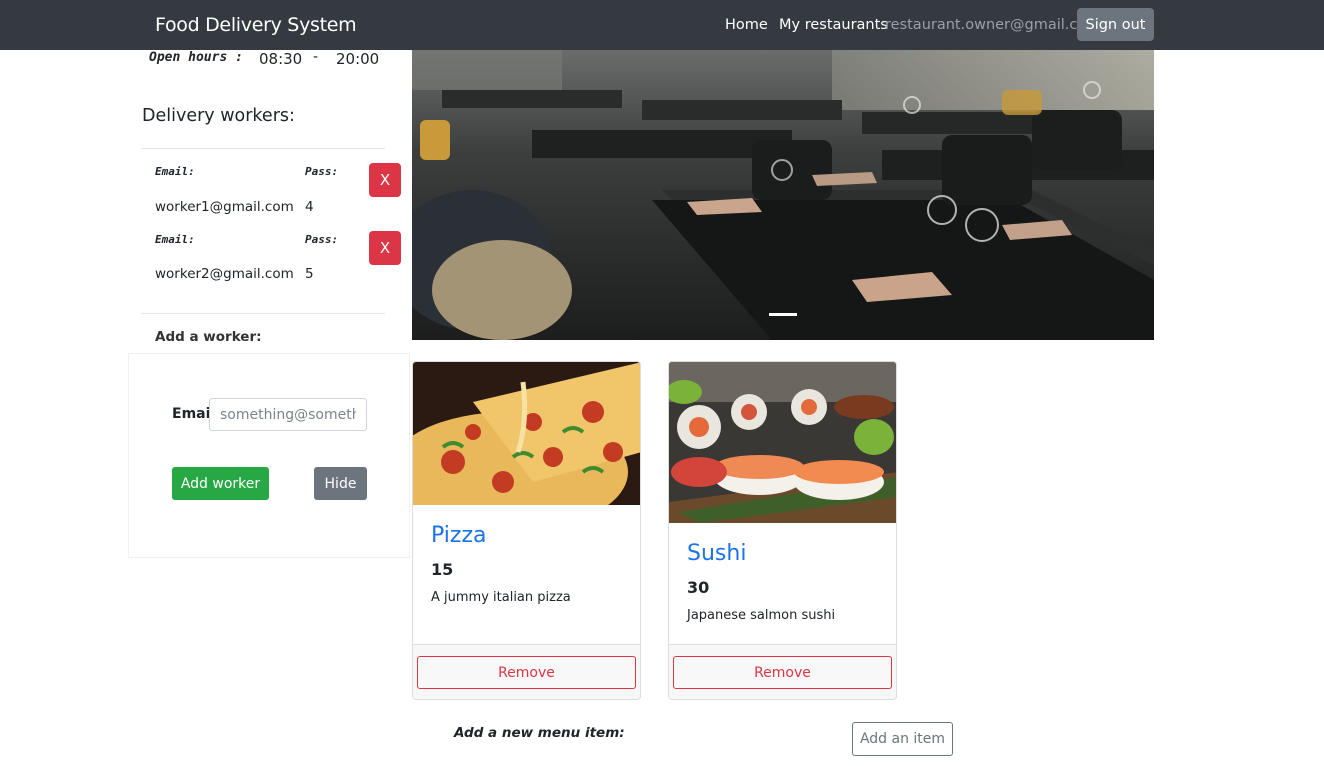 Image resolution: width=1324 pixels, height=766 pixels. I want to click on worker-email-input, so click(288, 414).